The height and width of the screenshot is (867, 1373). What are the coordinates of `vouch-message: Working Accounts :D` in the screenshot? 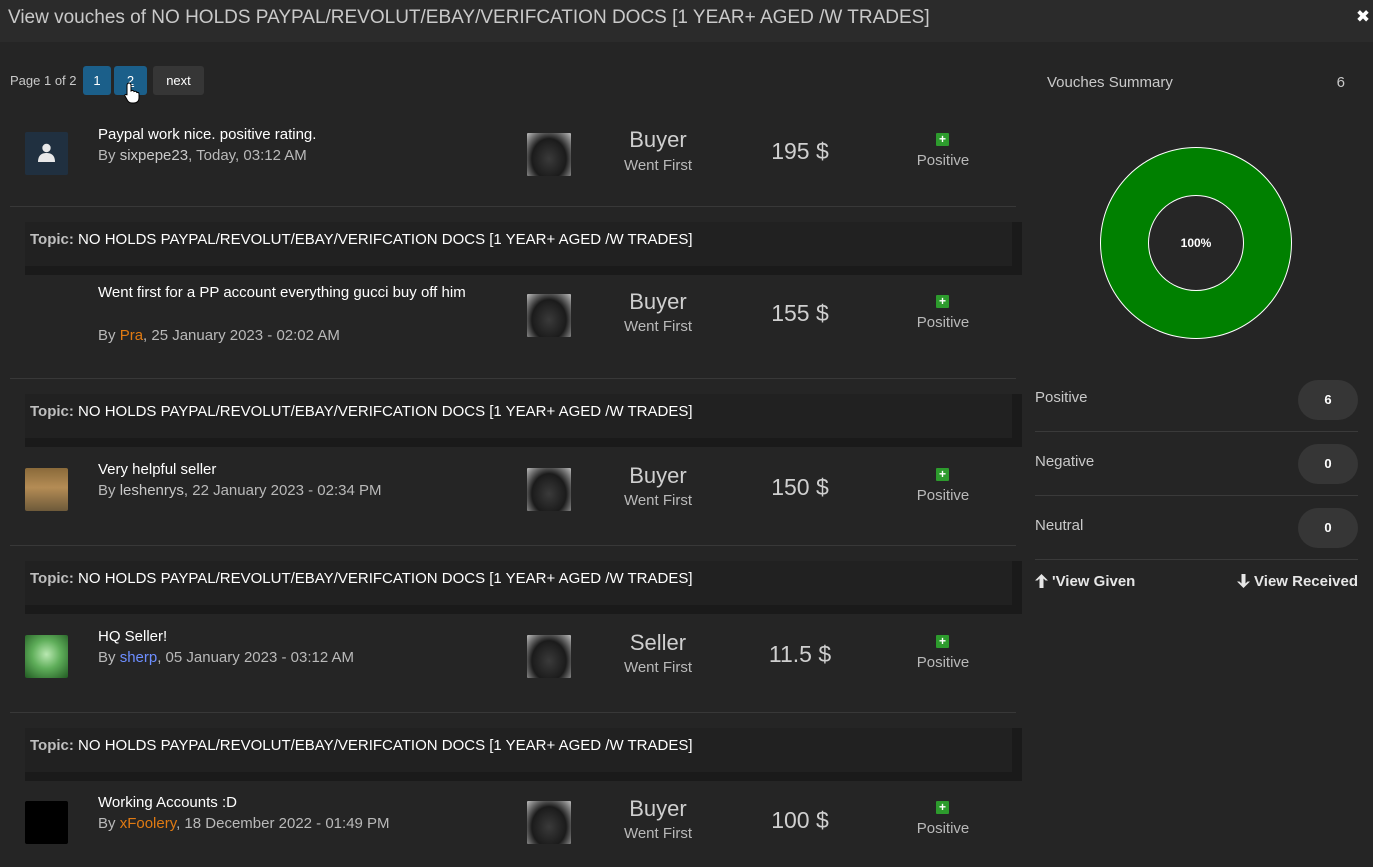 It's located at (167, 802).